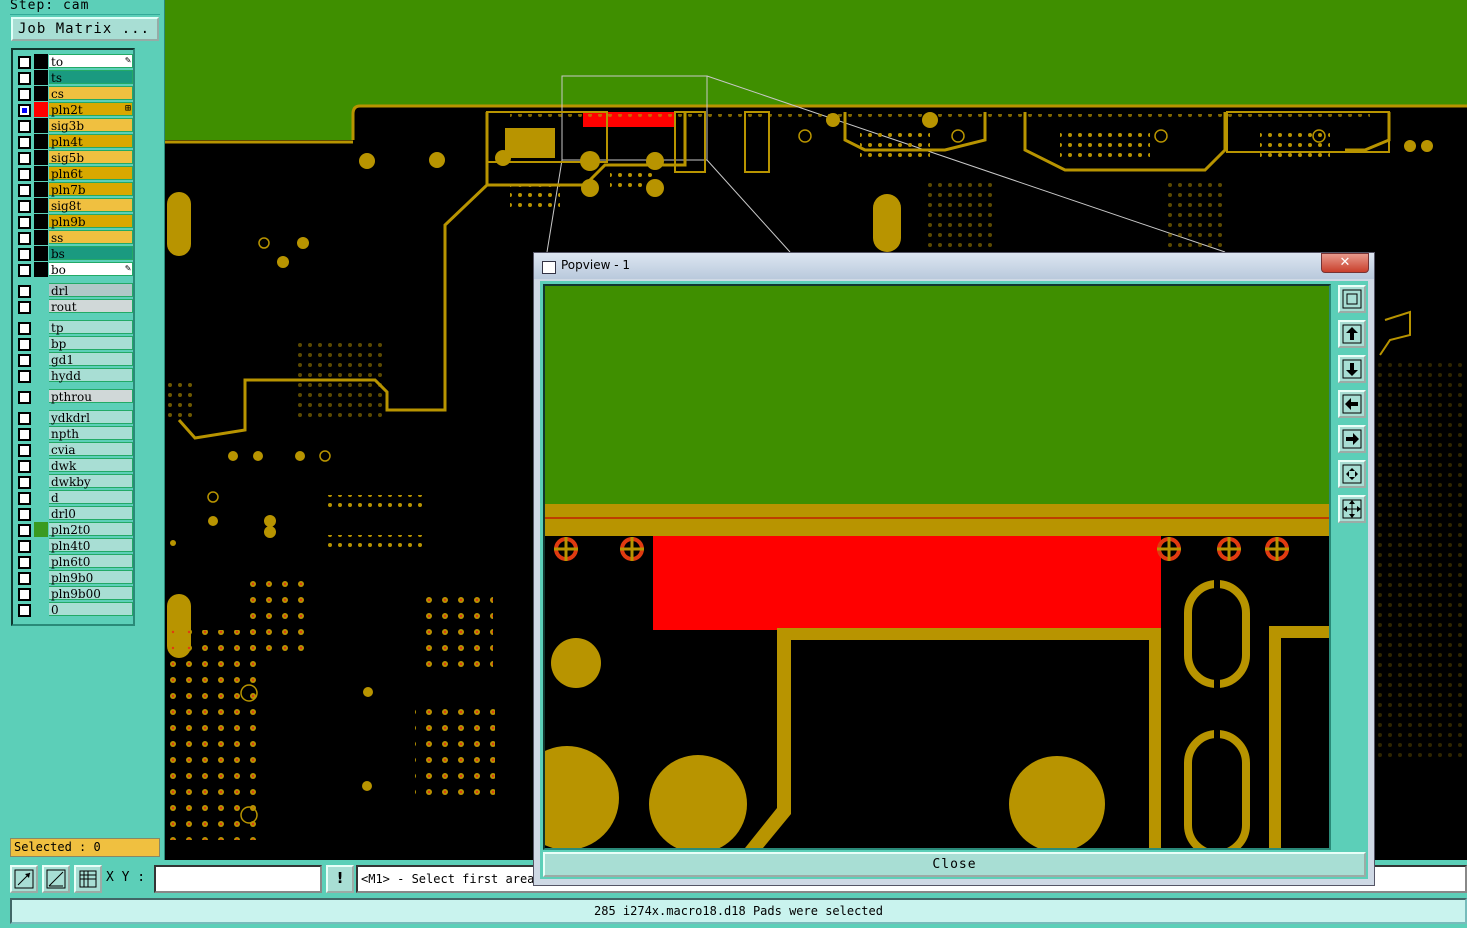 The width and height of the screenshot is (1467, 928). What do you see at coordinates (1352, 334) in the screenshot?
I see `pan-up-button` at bounding box center [1352, 334].